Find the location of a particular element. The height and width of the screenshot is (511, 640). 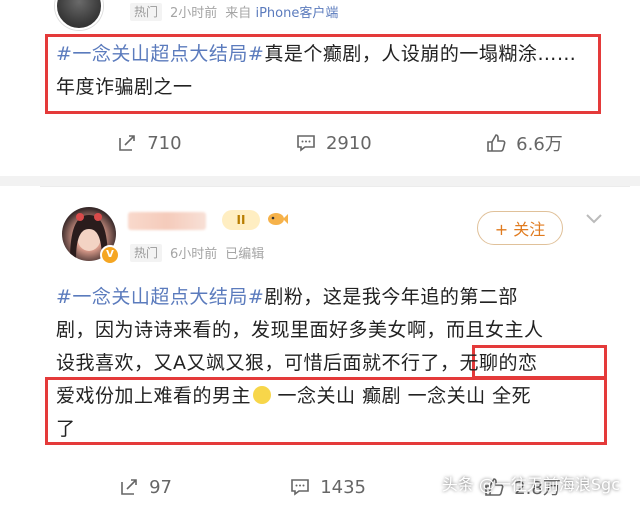

post-text: #一念关山超点大结局#真是个癫剧，人设崩的一塌糊涂……年度诈骗剧之一 is located at coordinates (324, 71).